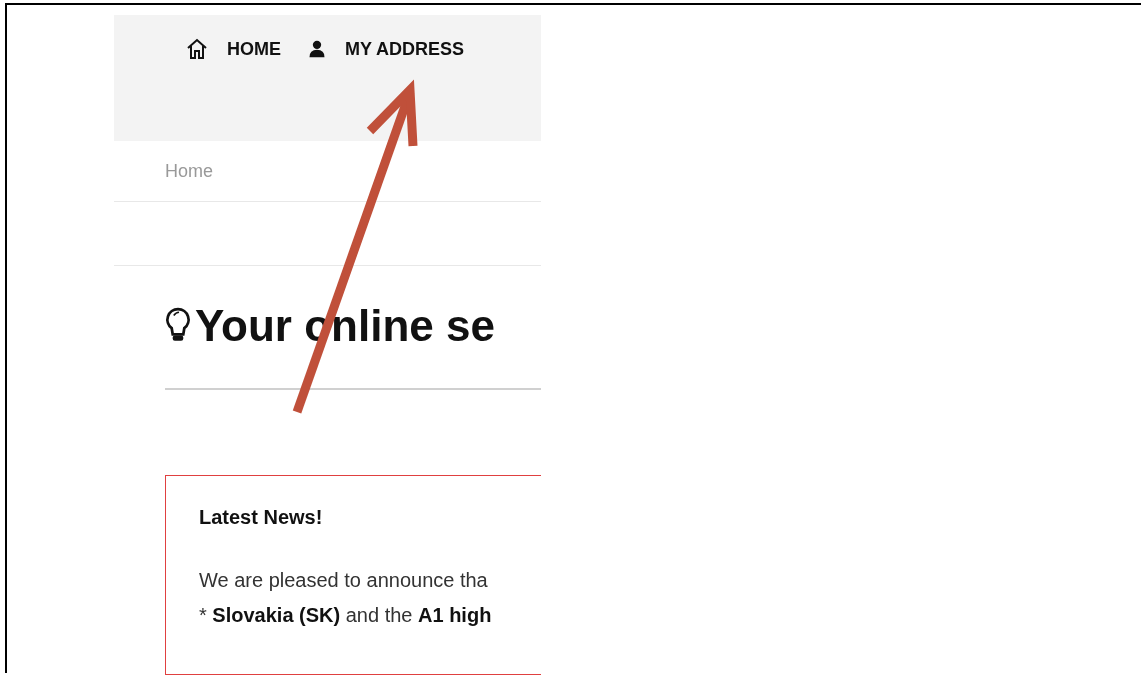  What do you see at coordinates (317, 49) in the screenshot?
I see `user-icon` at bounding box center [317, 49].